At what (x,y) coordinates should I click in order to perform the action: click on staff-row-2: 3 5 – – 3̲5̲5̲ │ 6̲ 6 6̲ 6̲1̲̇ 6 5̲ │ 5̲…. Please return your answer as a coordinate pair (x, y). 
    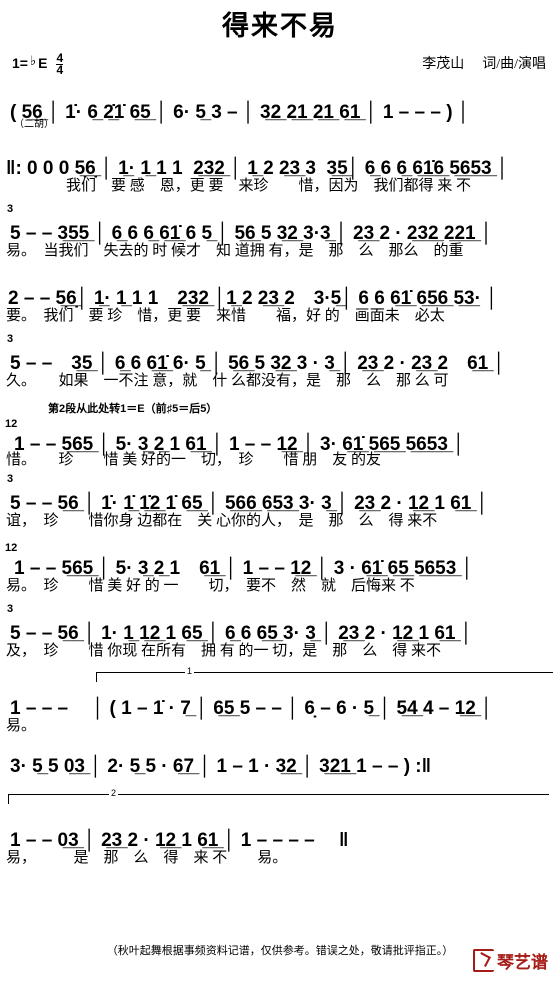
    Looking at the image, I should click on (280, 236).